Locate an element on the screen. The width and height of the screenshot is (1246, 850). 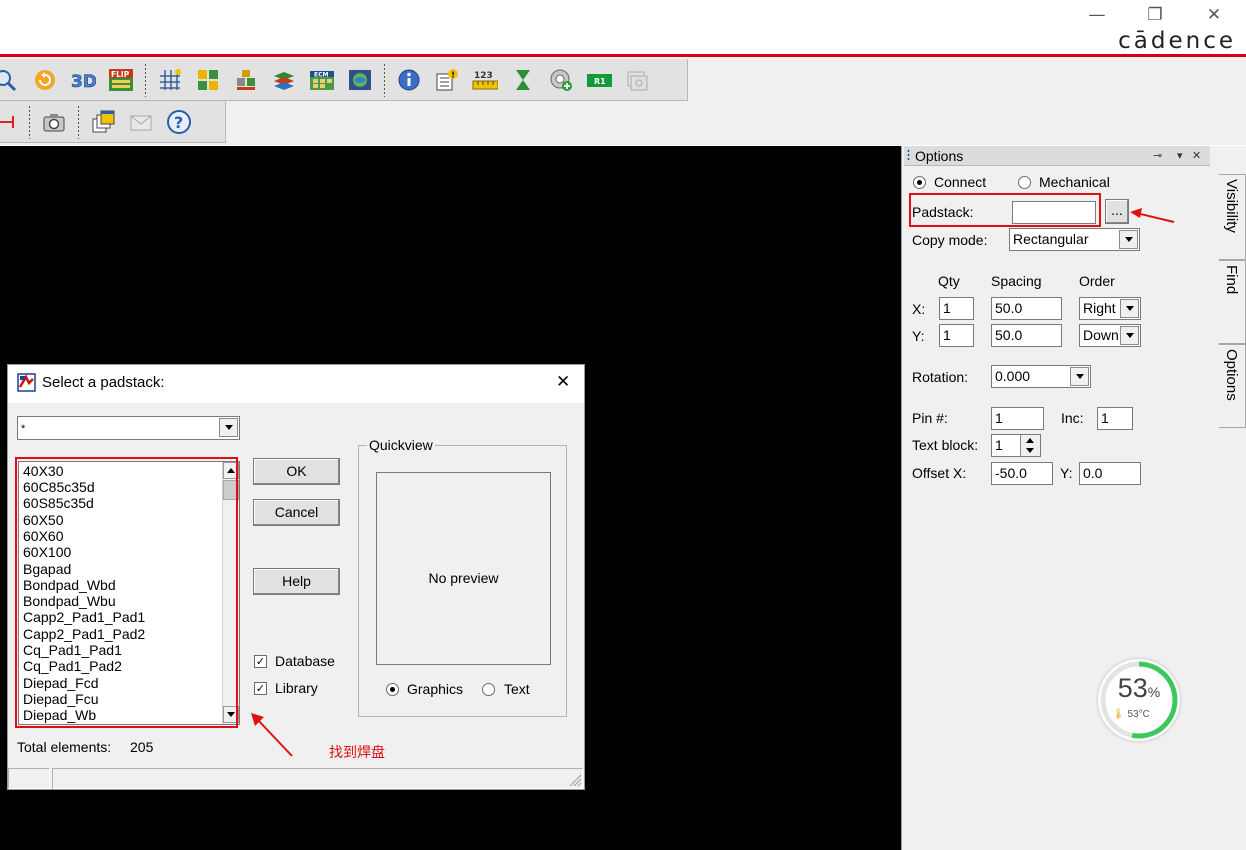
x-qty-field: 1 is located at coordinates (956, 308).